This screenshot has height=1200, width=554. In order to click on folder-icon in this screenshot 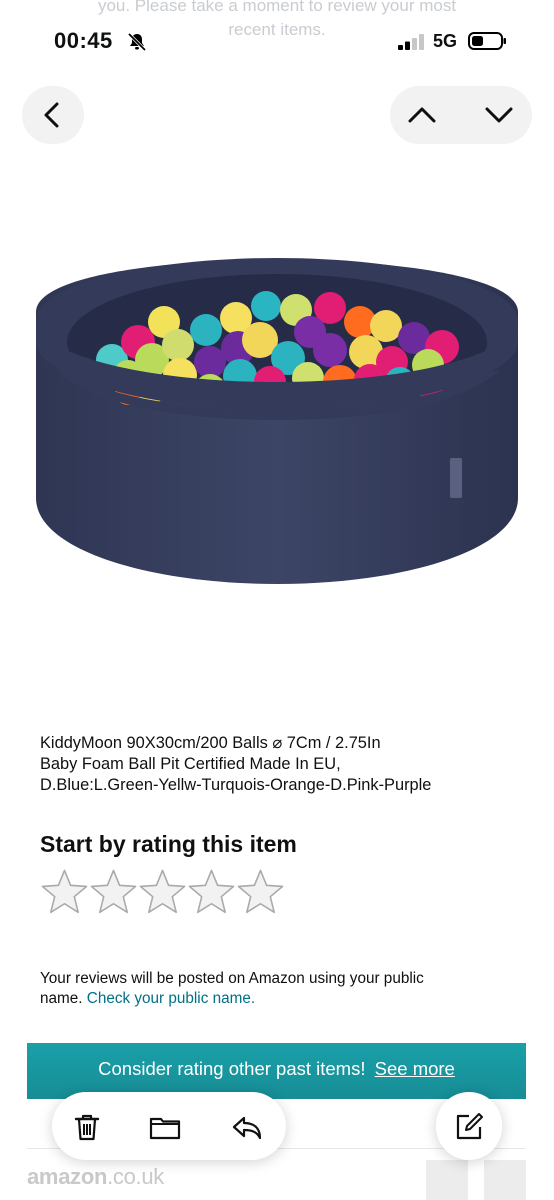, I will do `click(165, 1127)`.